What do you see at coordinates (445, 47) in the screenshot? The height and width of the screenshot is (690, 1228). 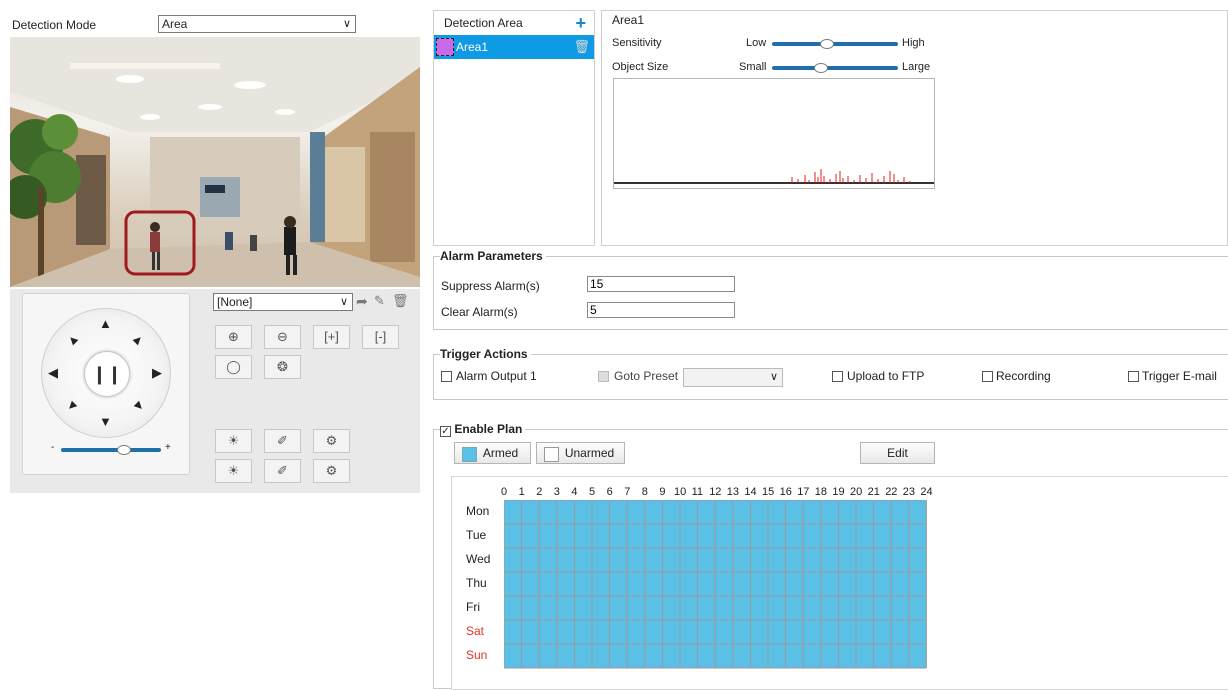 I see `area-color-swatch` at bounding box center [445, 47].